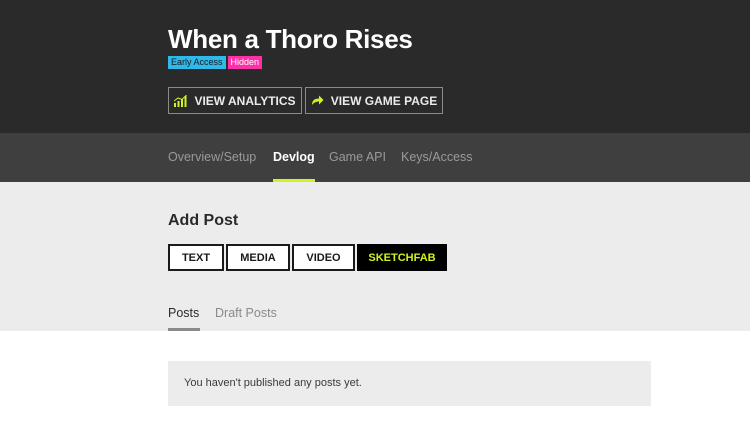 This screenshot has height=441, width=750. Describe the element at coordinates (197, 62) in the screenshot. I see `early-access-badge: Early Access` at that location.